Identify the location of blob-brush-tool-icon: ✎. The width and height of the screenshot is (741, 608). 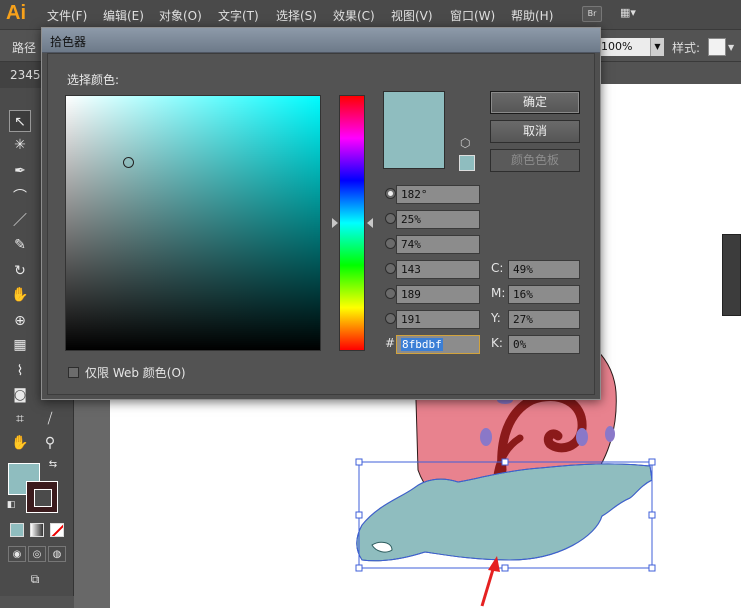
(20, 245).